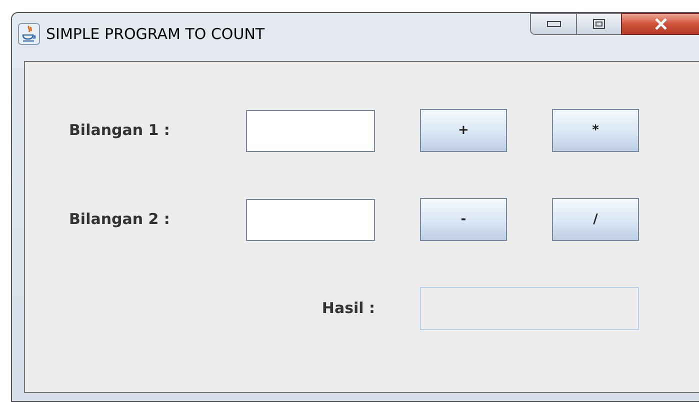 Image resolution: width=699 pixels, height=402 pixels. I want to click on maximize-button, so click(599, 24).